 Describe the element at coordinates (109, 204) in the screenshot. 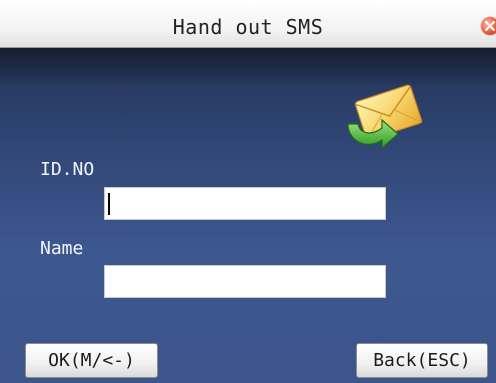

I see `text-cursor` at that location.